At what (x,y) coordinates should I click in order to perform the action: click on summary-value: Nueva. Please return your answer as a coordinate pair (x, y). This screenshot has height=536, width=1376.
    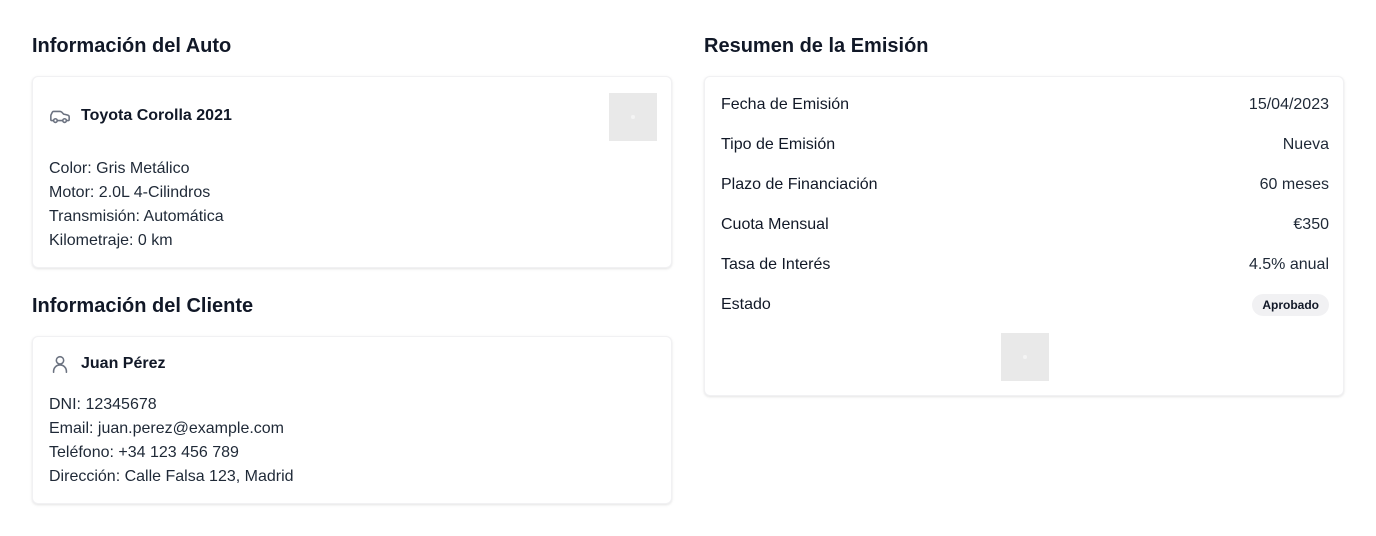
    Looking at the image, I should click on (1305, 144).